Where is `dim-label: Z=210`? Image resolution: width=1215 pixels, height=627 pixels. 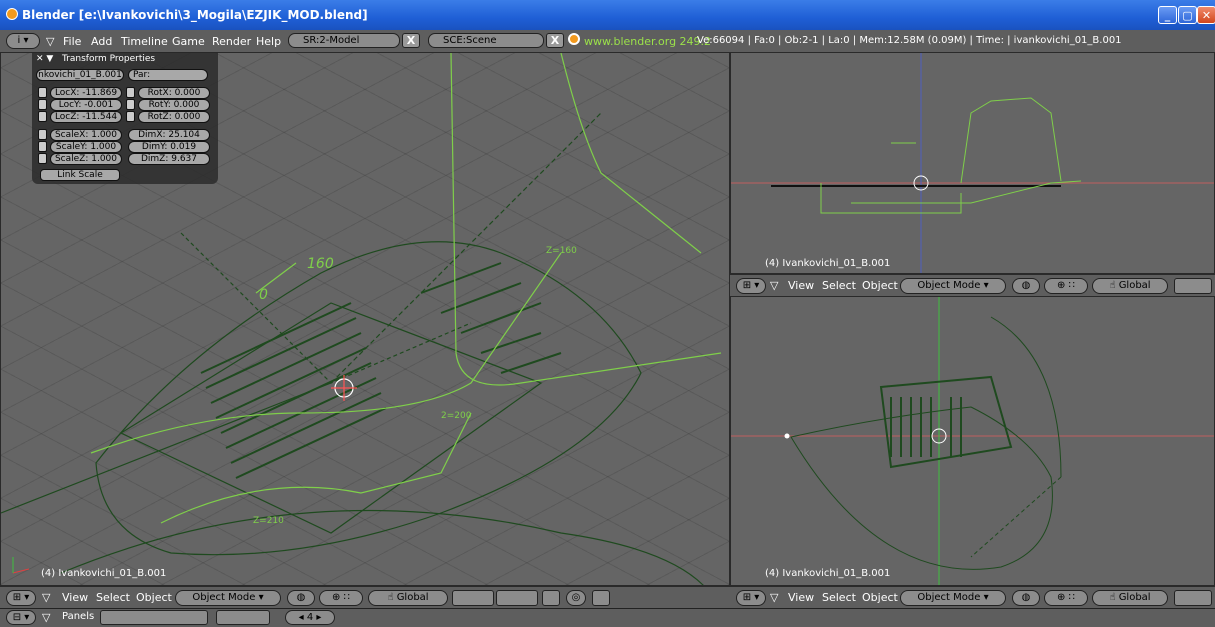
dim-label: Z=210 is located at coordinates (268, 521).